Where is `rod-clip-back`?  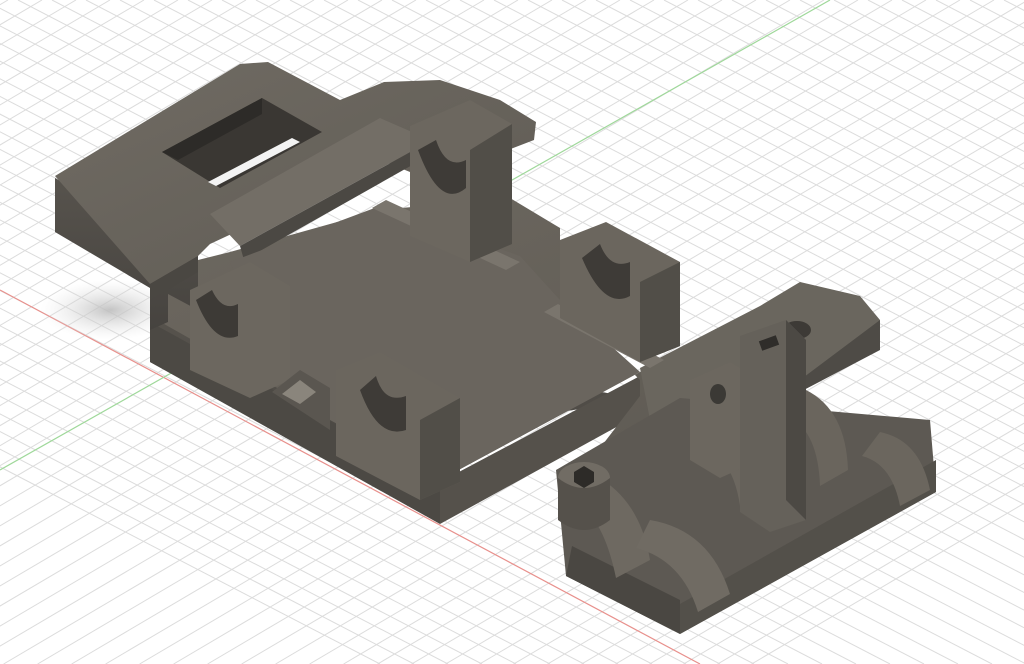 rod-clip-back is located at coordinates (461, 181).